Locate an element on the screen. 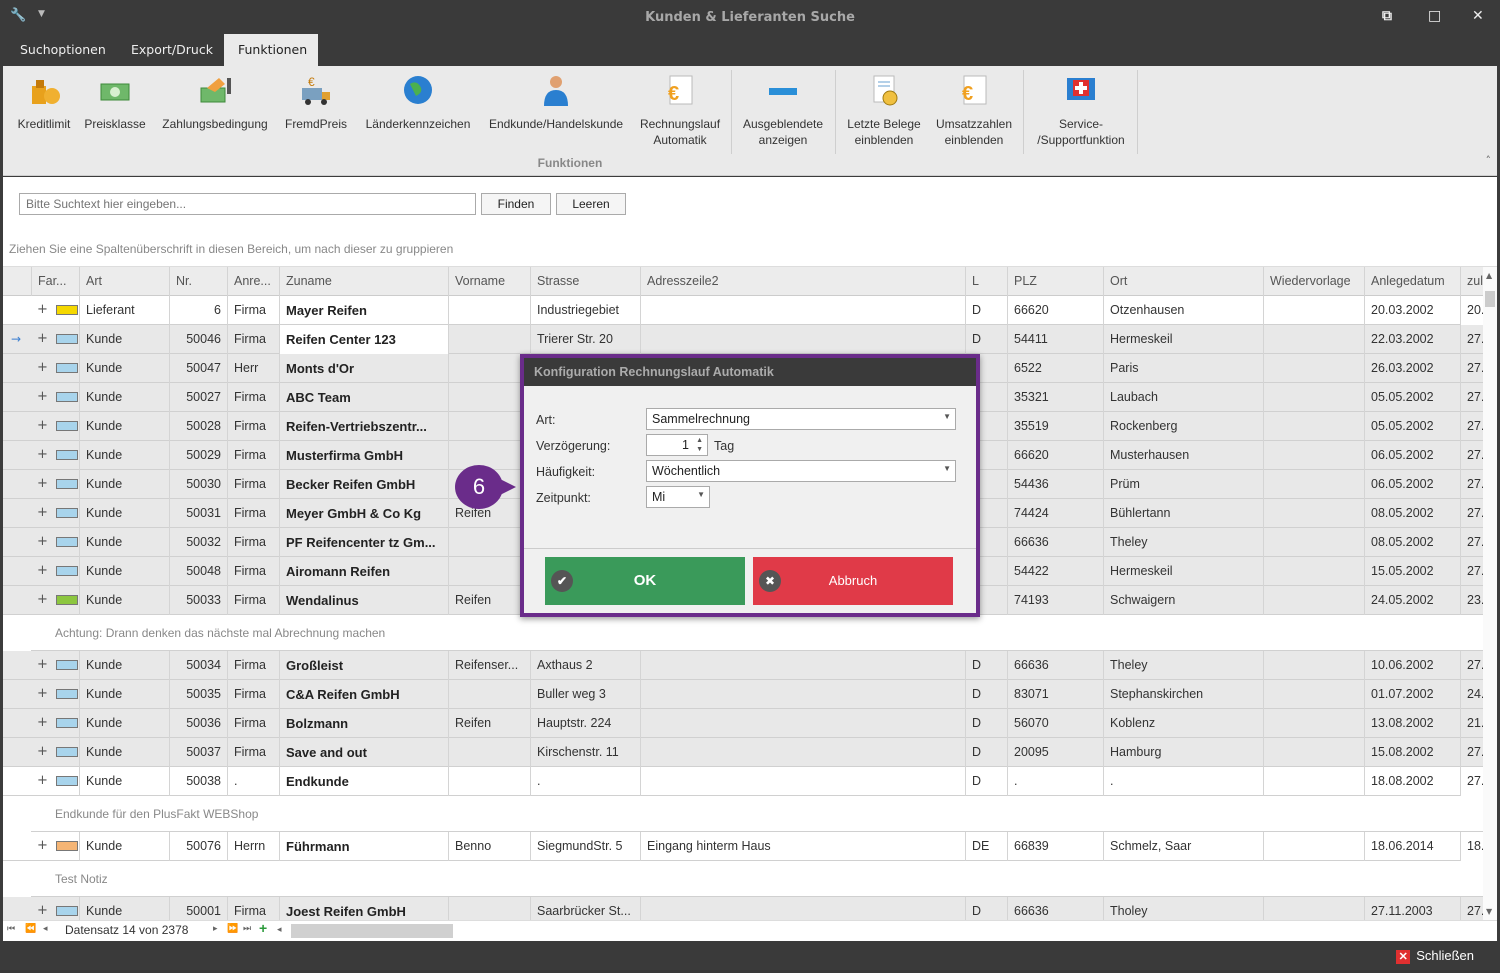  column-header: Zuname is located at coordinates (363, 281).